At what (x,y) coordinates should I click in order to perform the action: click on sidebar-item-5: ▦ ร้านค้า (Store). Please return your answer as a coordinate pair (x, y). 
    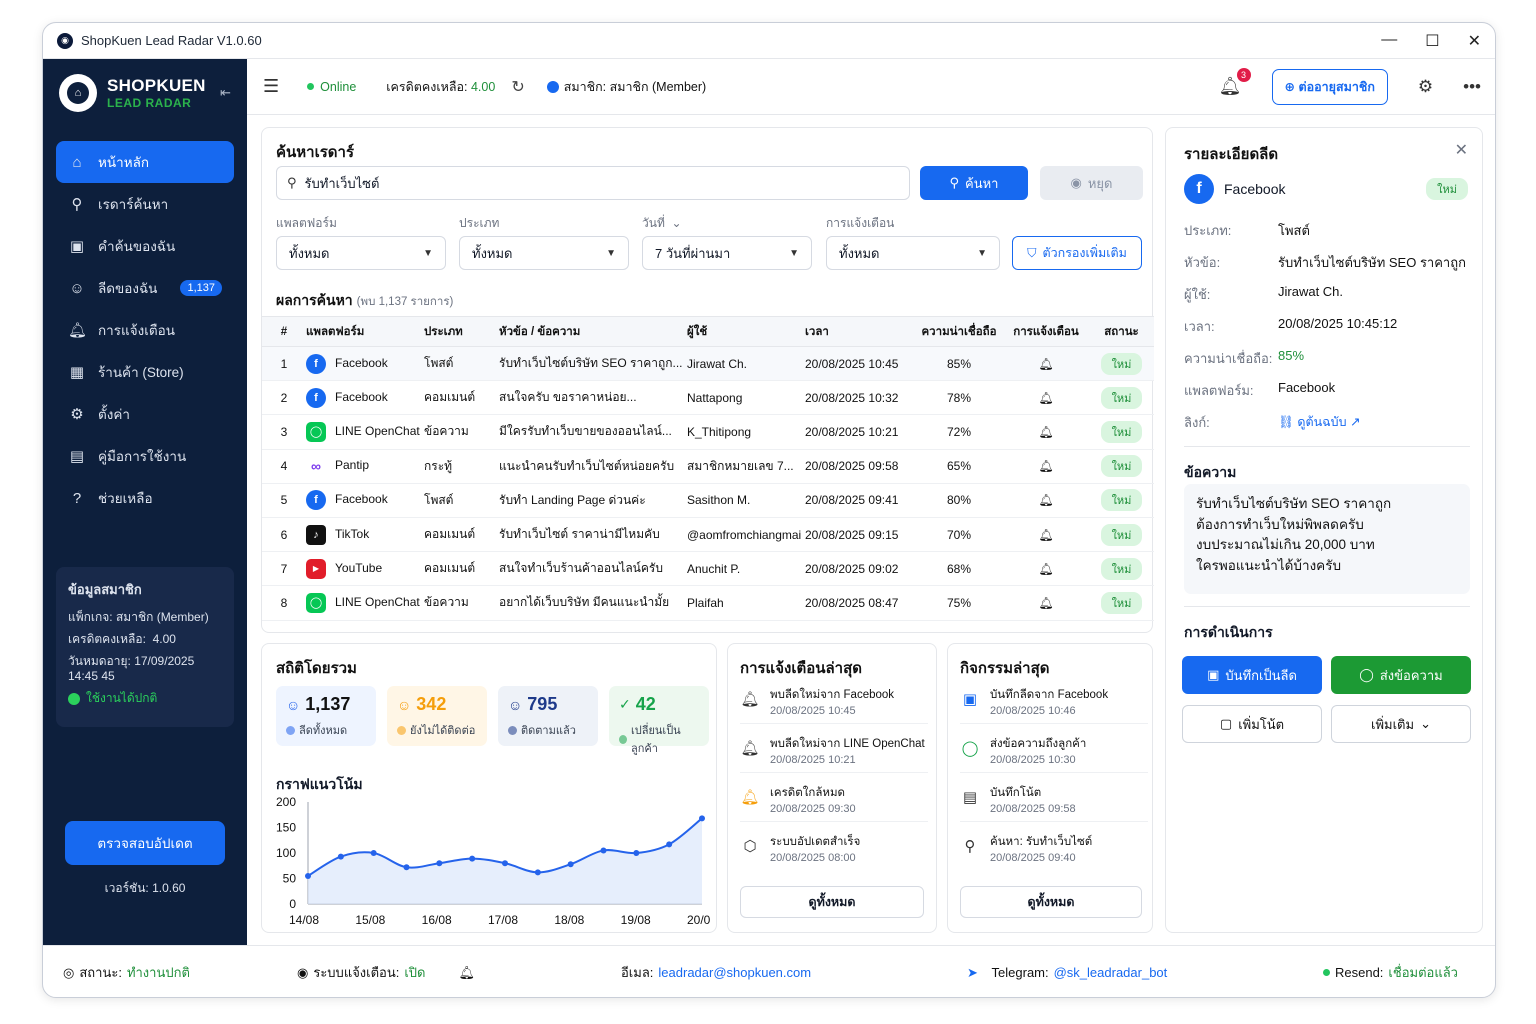
    Looking at the image, I should click on (145, 372).